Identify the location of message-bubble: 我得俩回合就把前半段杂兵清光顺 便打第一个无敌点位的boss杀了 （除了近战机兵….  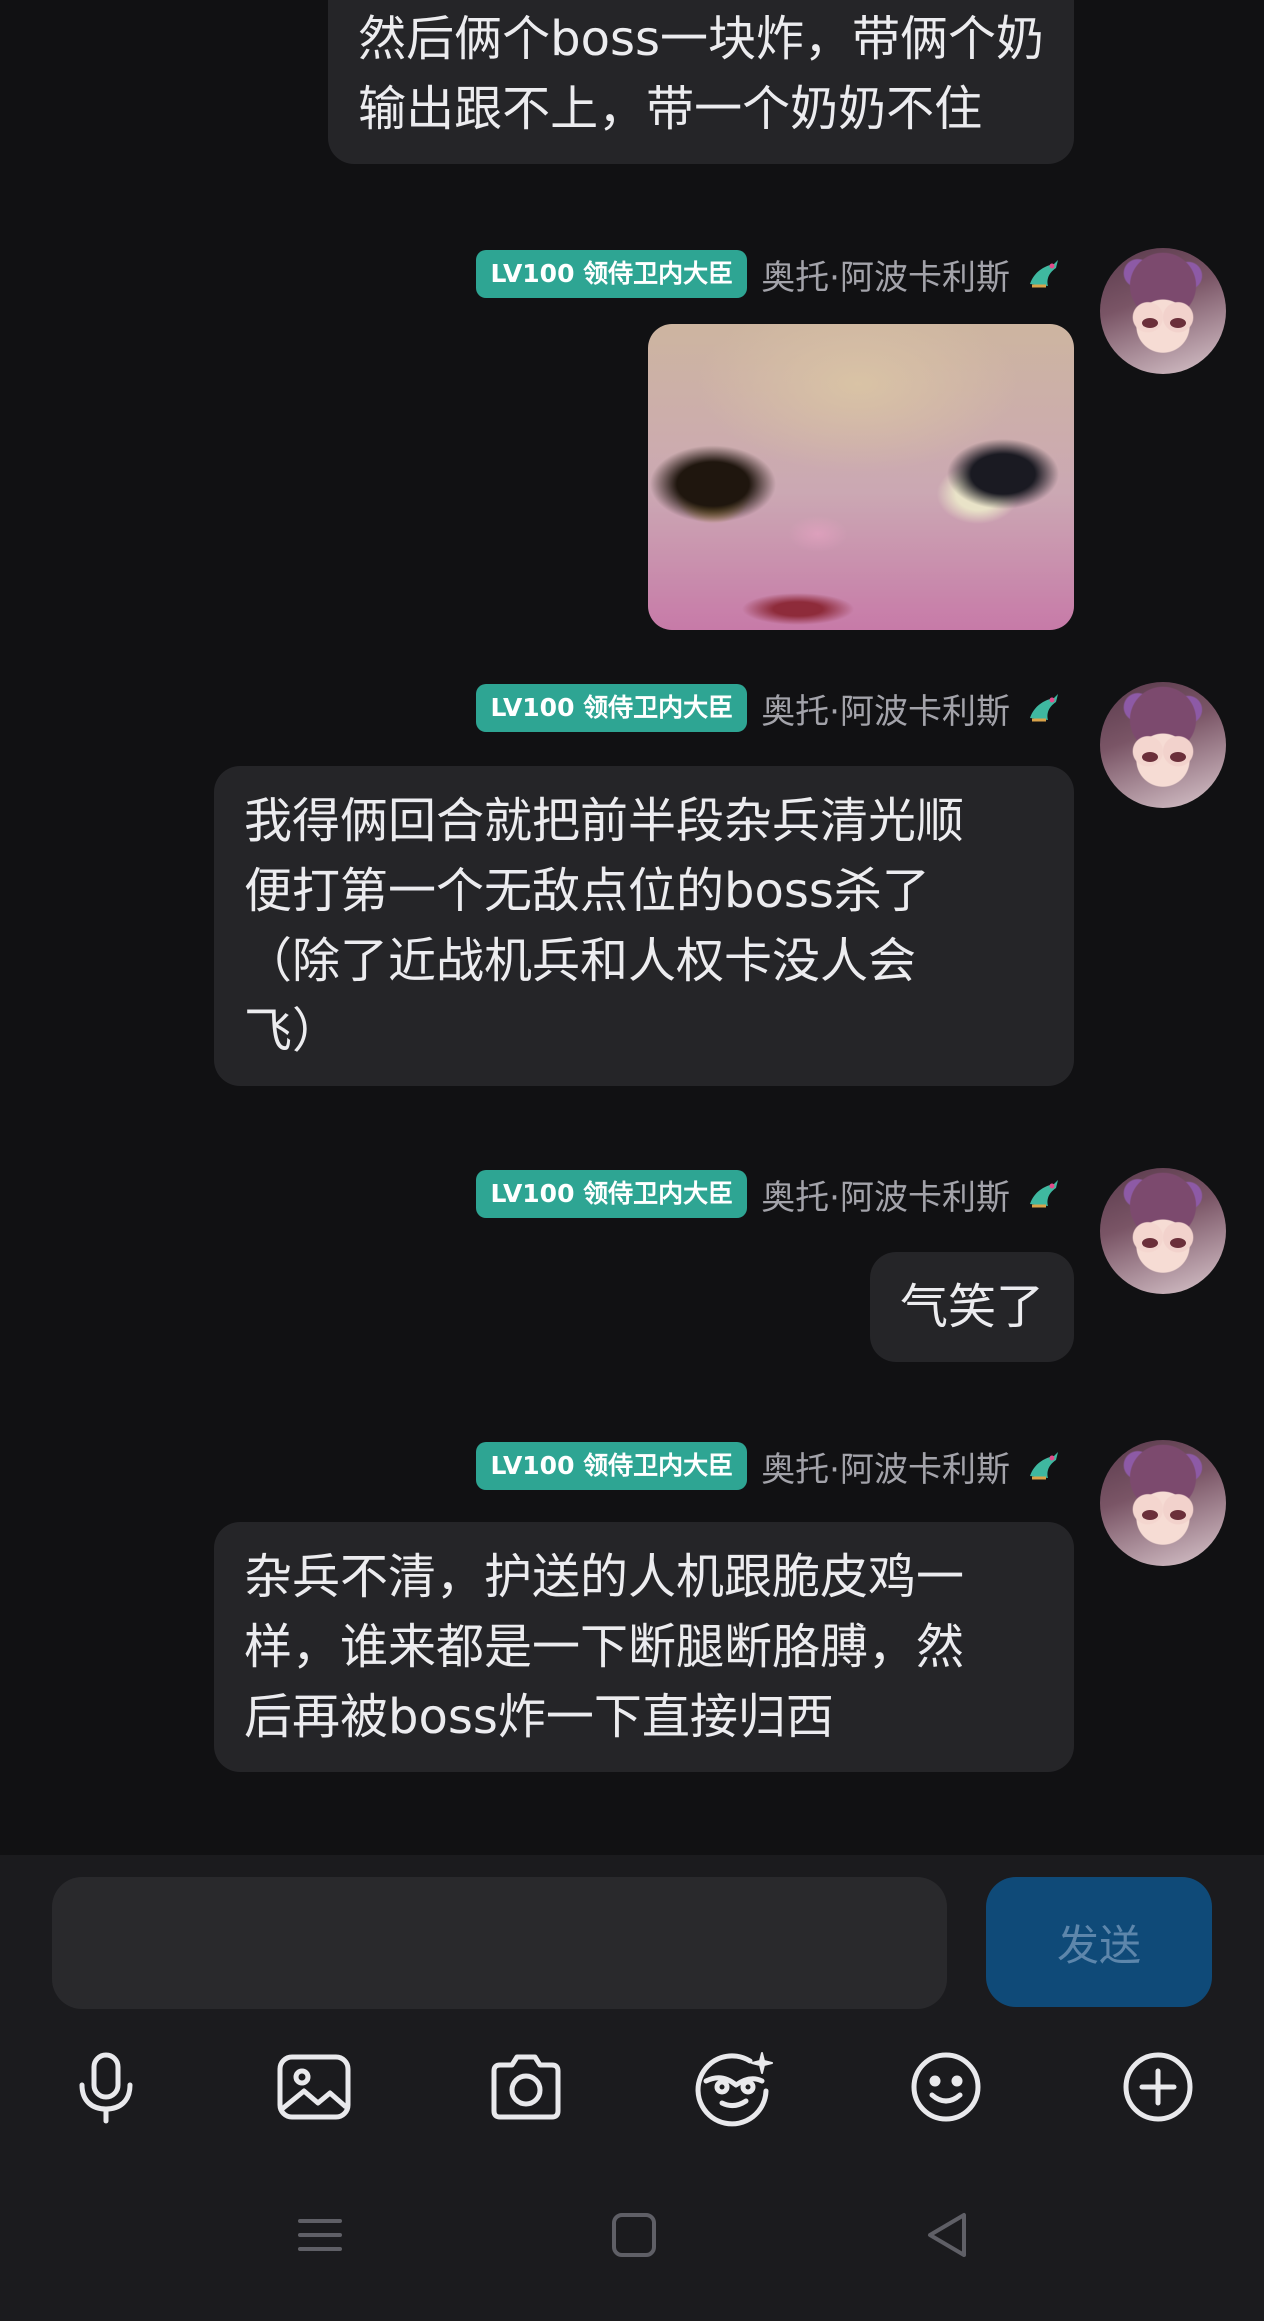
(644, 926).